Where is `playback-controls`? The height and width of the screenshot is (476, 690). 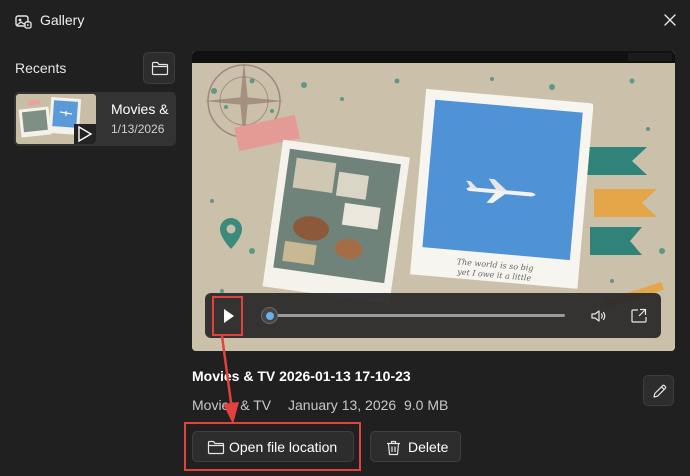
playback-controls is located at coordinates (433, 315).